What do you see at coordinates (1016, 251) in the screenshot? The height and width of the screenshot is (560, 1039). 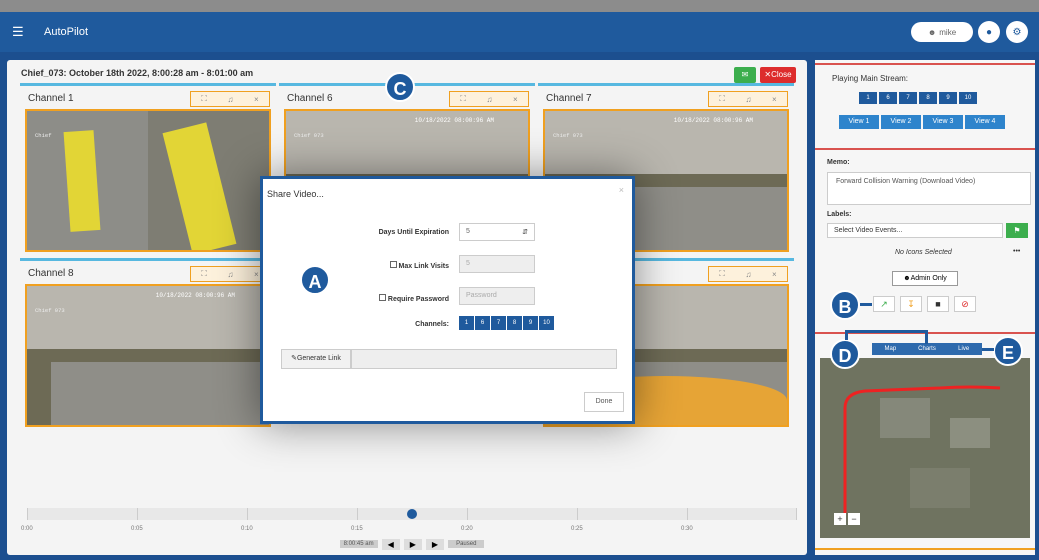 I see `more-icon: •••` at bounding box center [1016, 251].